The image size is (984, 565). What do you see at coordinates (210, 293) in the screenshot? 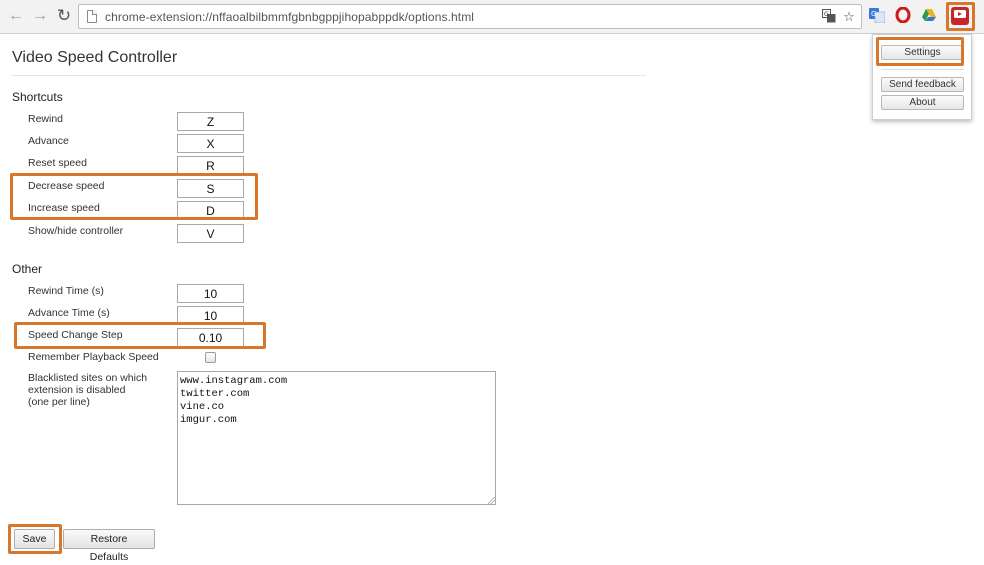
I see `rewind-time-input` at bounding box center [210, 293].